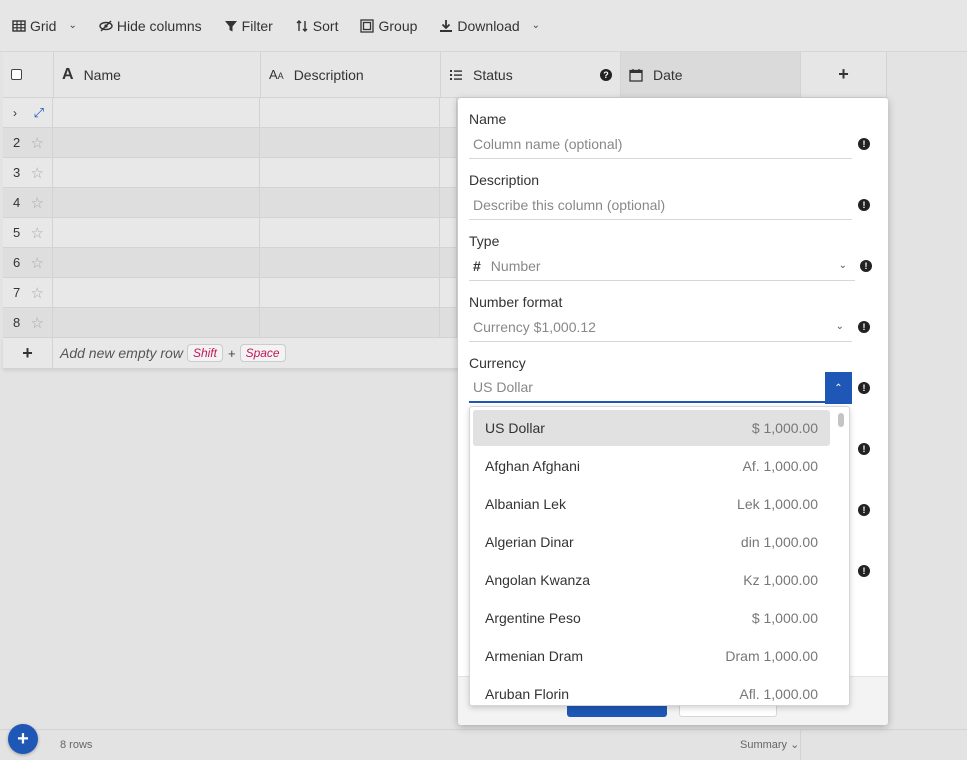 The height and width of the screenshot is (760, 967). I want to click on description-field, so click(660, 205).